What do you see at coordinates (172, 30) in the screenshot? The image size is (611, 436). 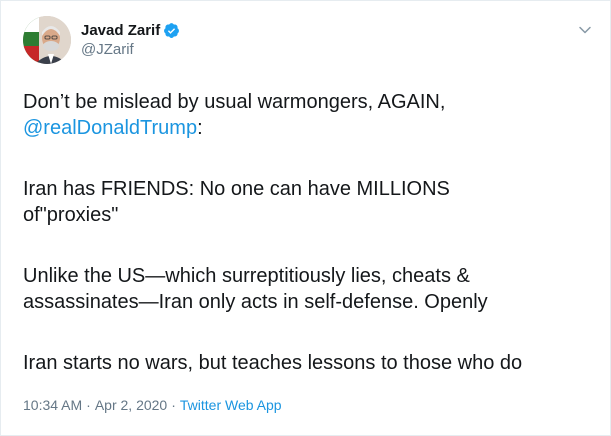 I see `verified-badge-icon` at bounding box center [172, 30].